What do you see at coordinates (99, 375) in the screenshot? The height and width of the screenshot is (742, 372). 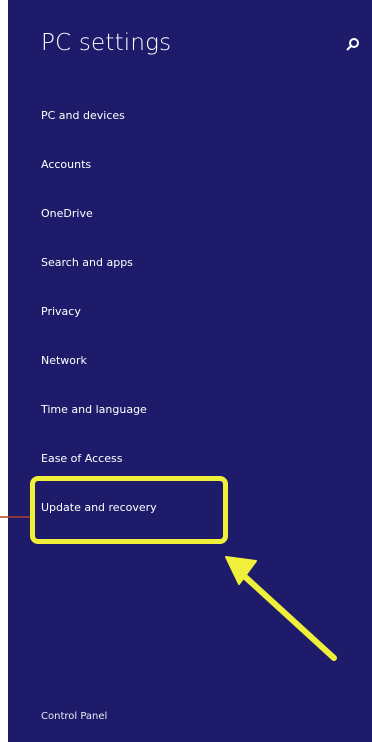 I see `nav-item-network: Network` at bounding box center [99, 375].